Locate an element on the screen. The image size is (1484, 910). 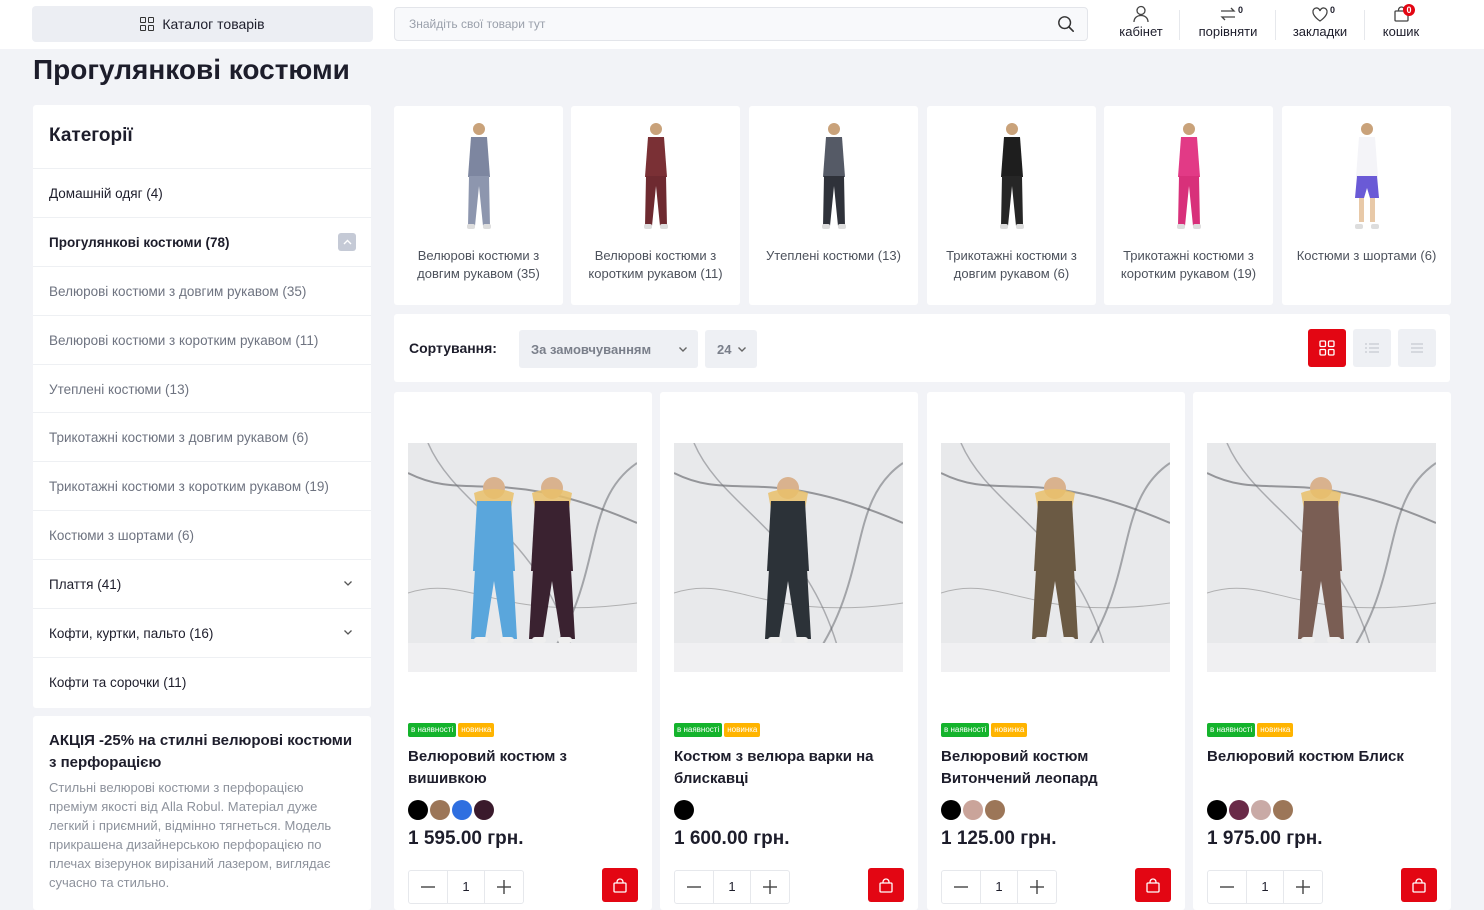
grid-icon is located at coordinates (1327, 348).